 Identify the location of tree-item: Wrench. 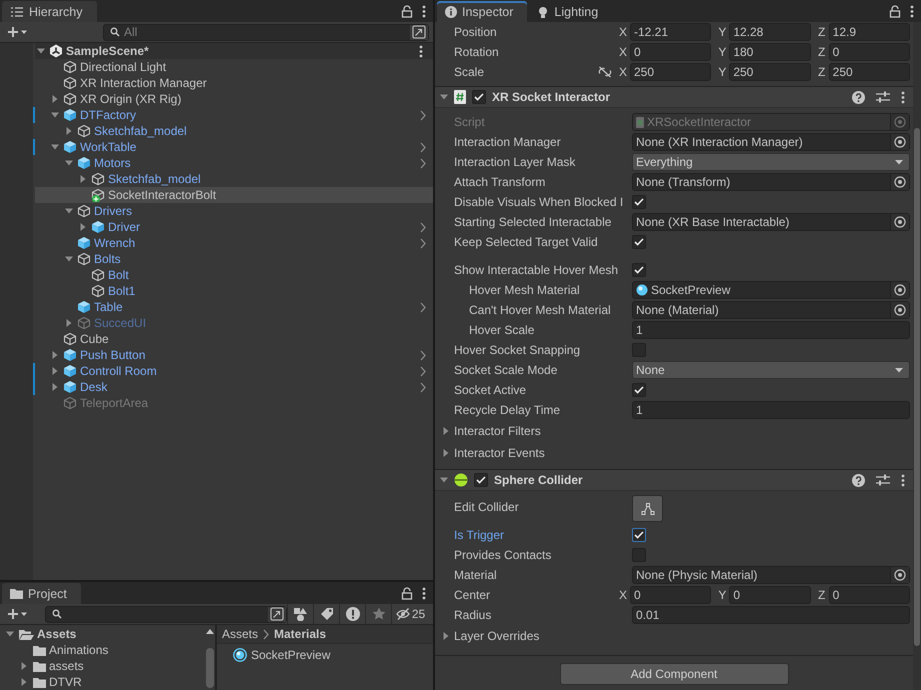
(234, 243).